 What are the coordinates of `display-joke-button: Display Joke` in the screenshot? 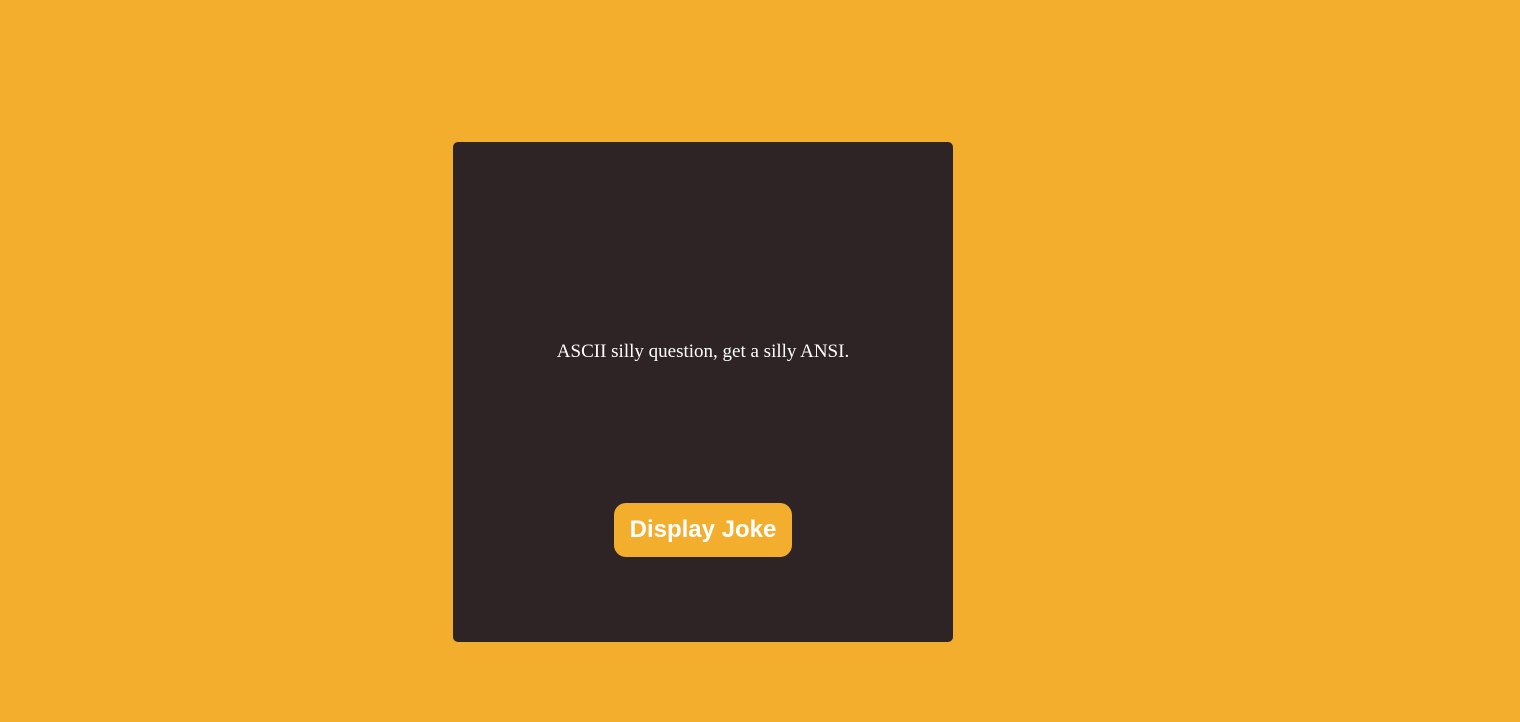 It's located at (703, 530).